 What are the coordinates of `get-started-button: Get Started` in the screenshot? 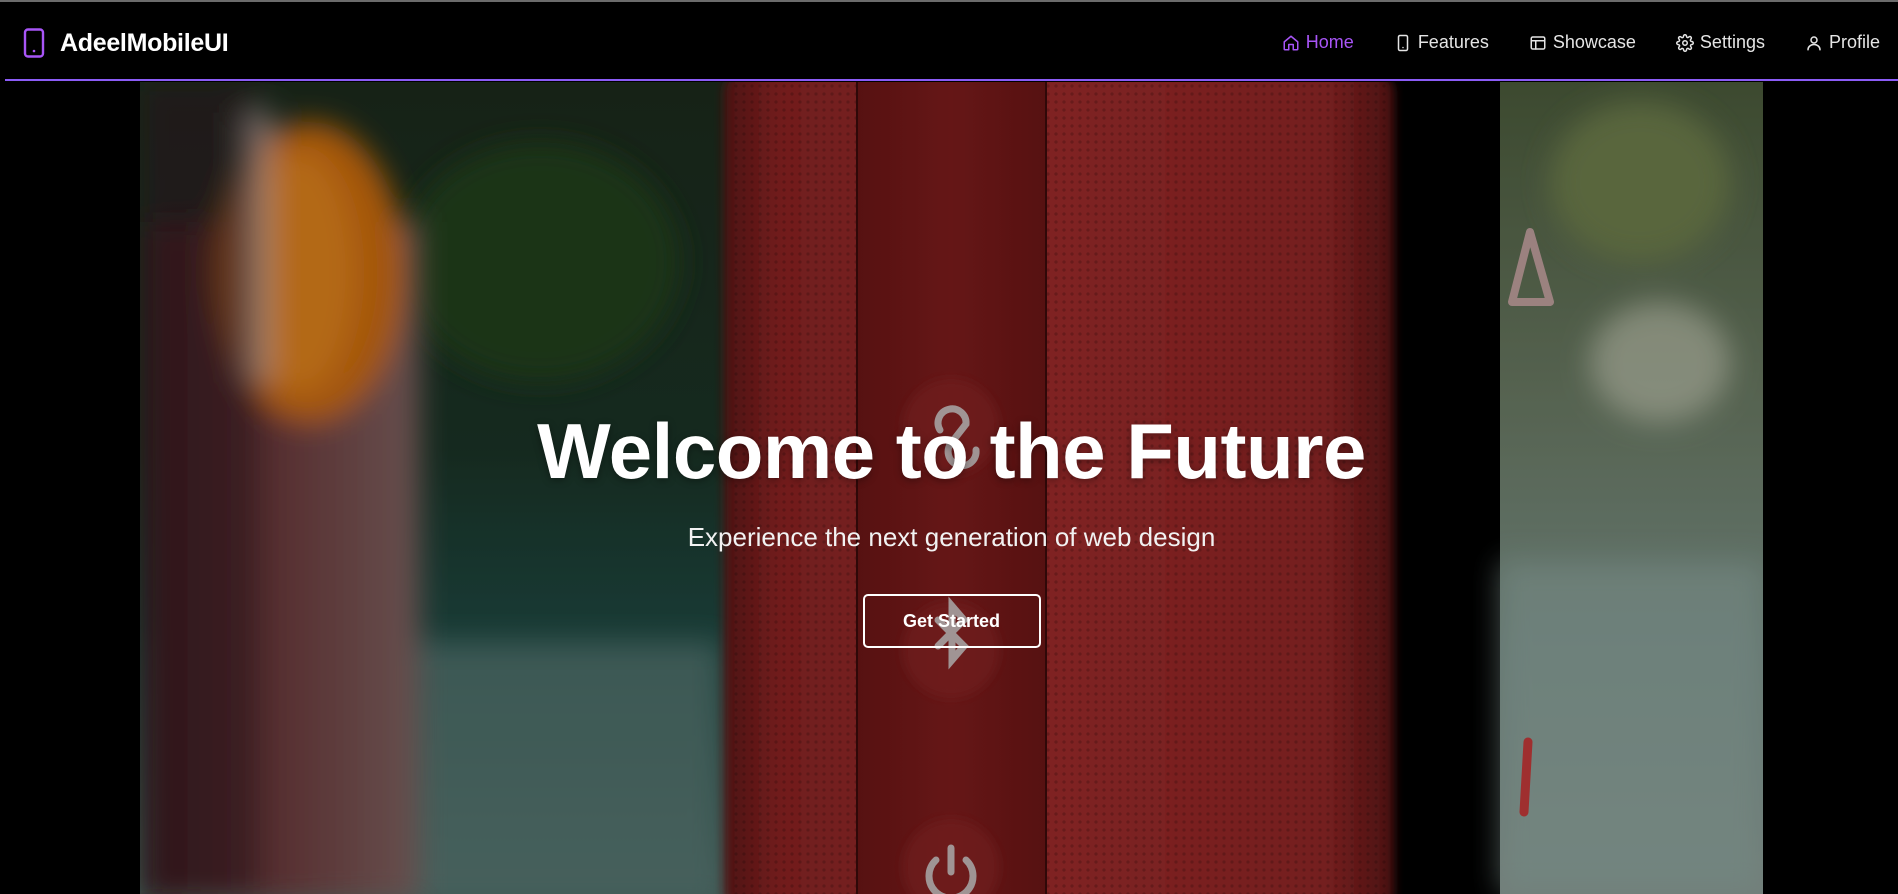 It's located at (951, 621).